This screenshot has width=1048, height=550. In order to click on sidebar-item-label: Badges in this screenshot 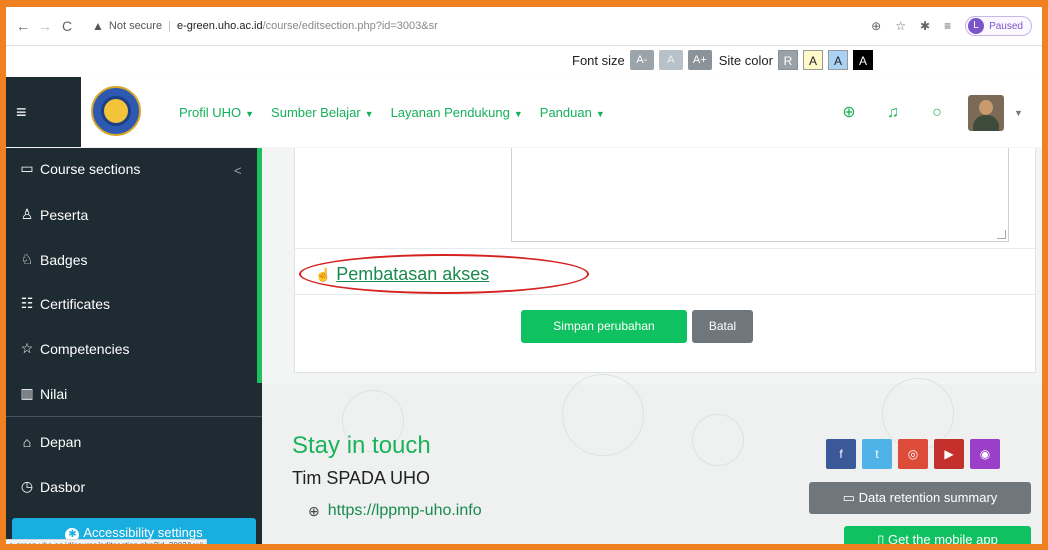, I will do `click(64, 259)`.